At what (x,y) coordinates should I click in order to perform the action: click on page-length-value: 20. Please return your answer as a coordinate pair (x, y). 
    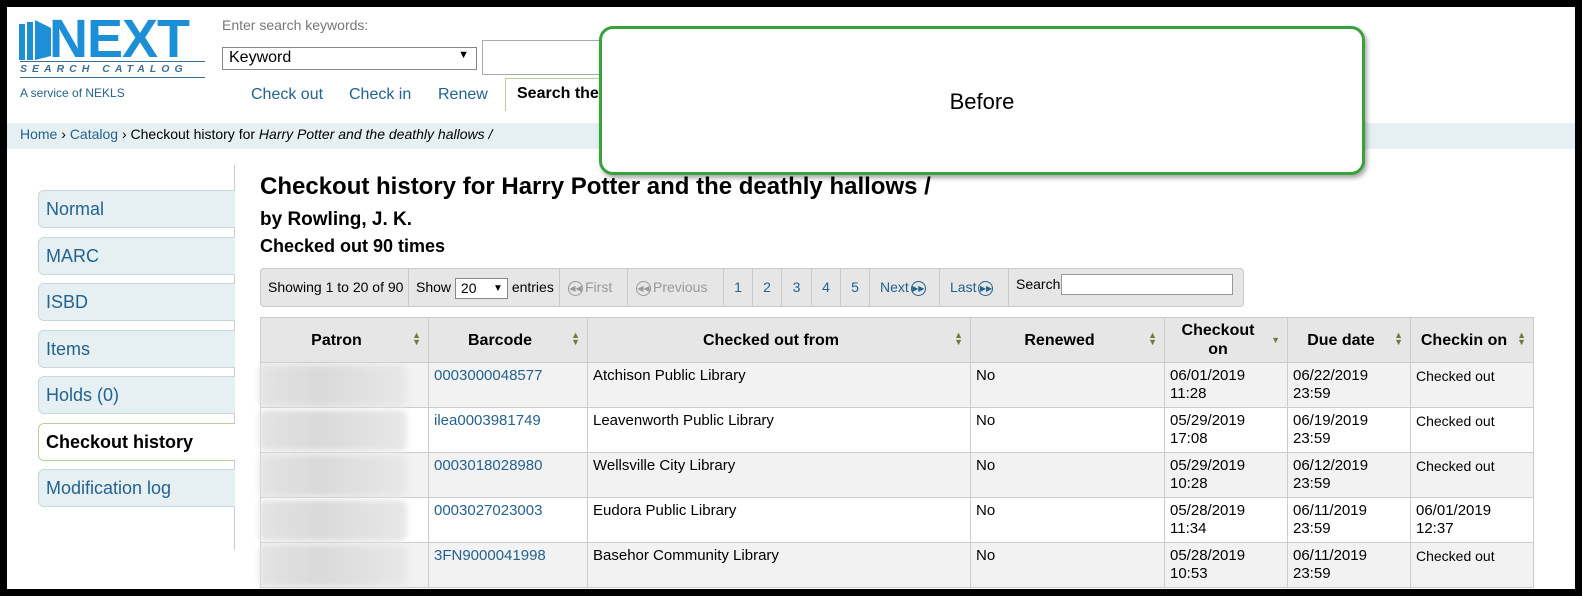
    Looking at the image, I should click on (468, 287).